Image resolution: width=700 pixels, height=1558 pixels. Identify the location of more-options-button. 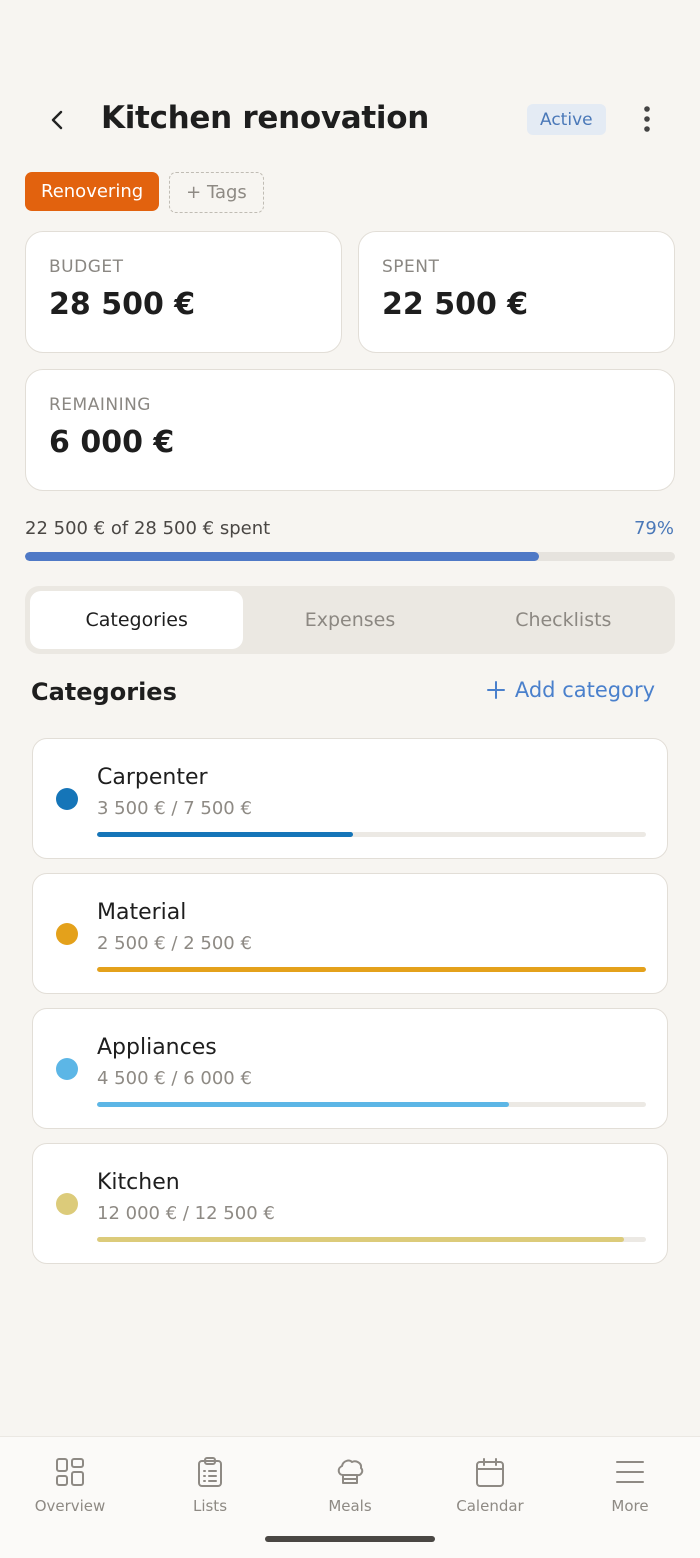
(647, 119).